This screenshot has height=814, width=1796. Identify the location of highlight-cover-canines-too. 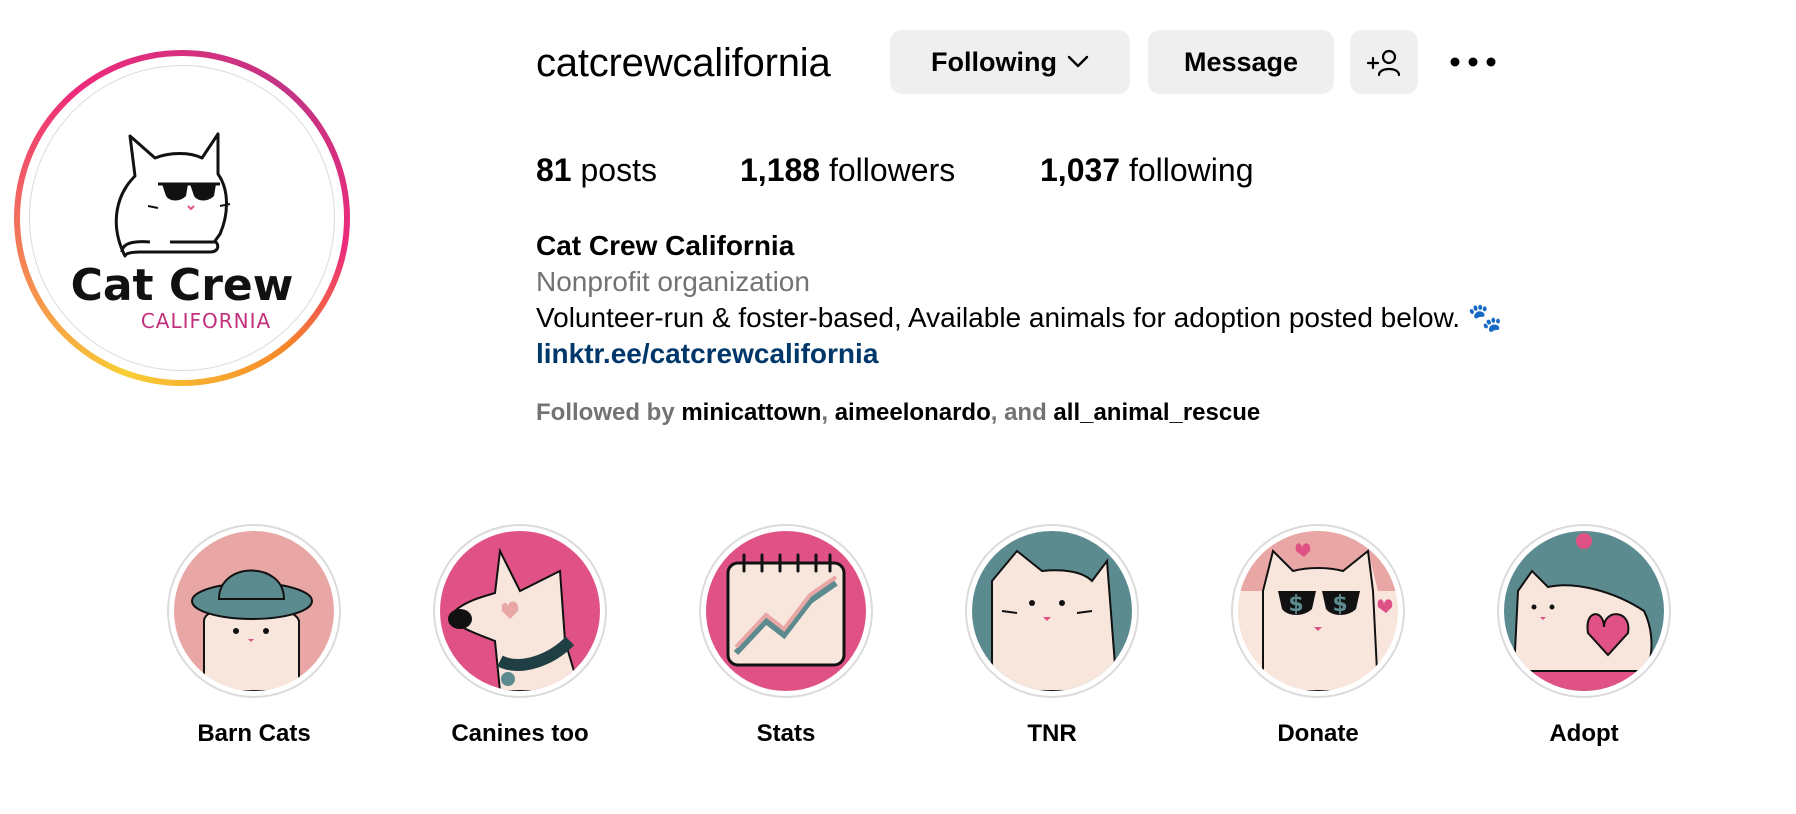
(520, 611).